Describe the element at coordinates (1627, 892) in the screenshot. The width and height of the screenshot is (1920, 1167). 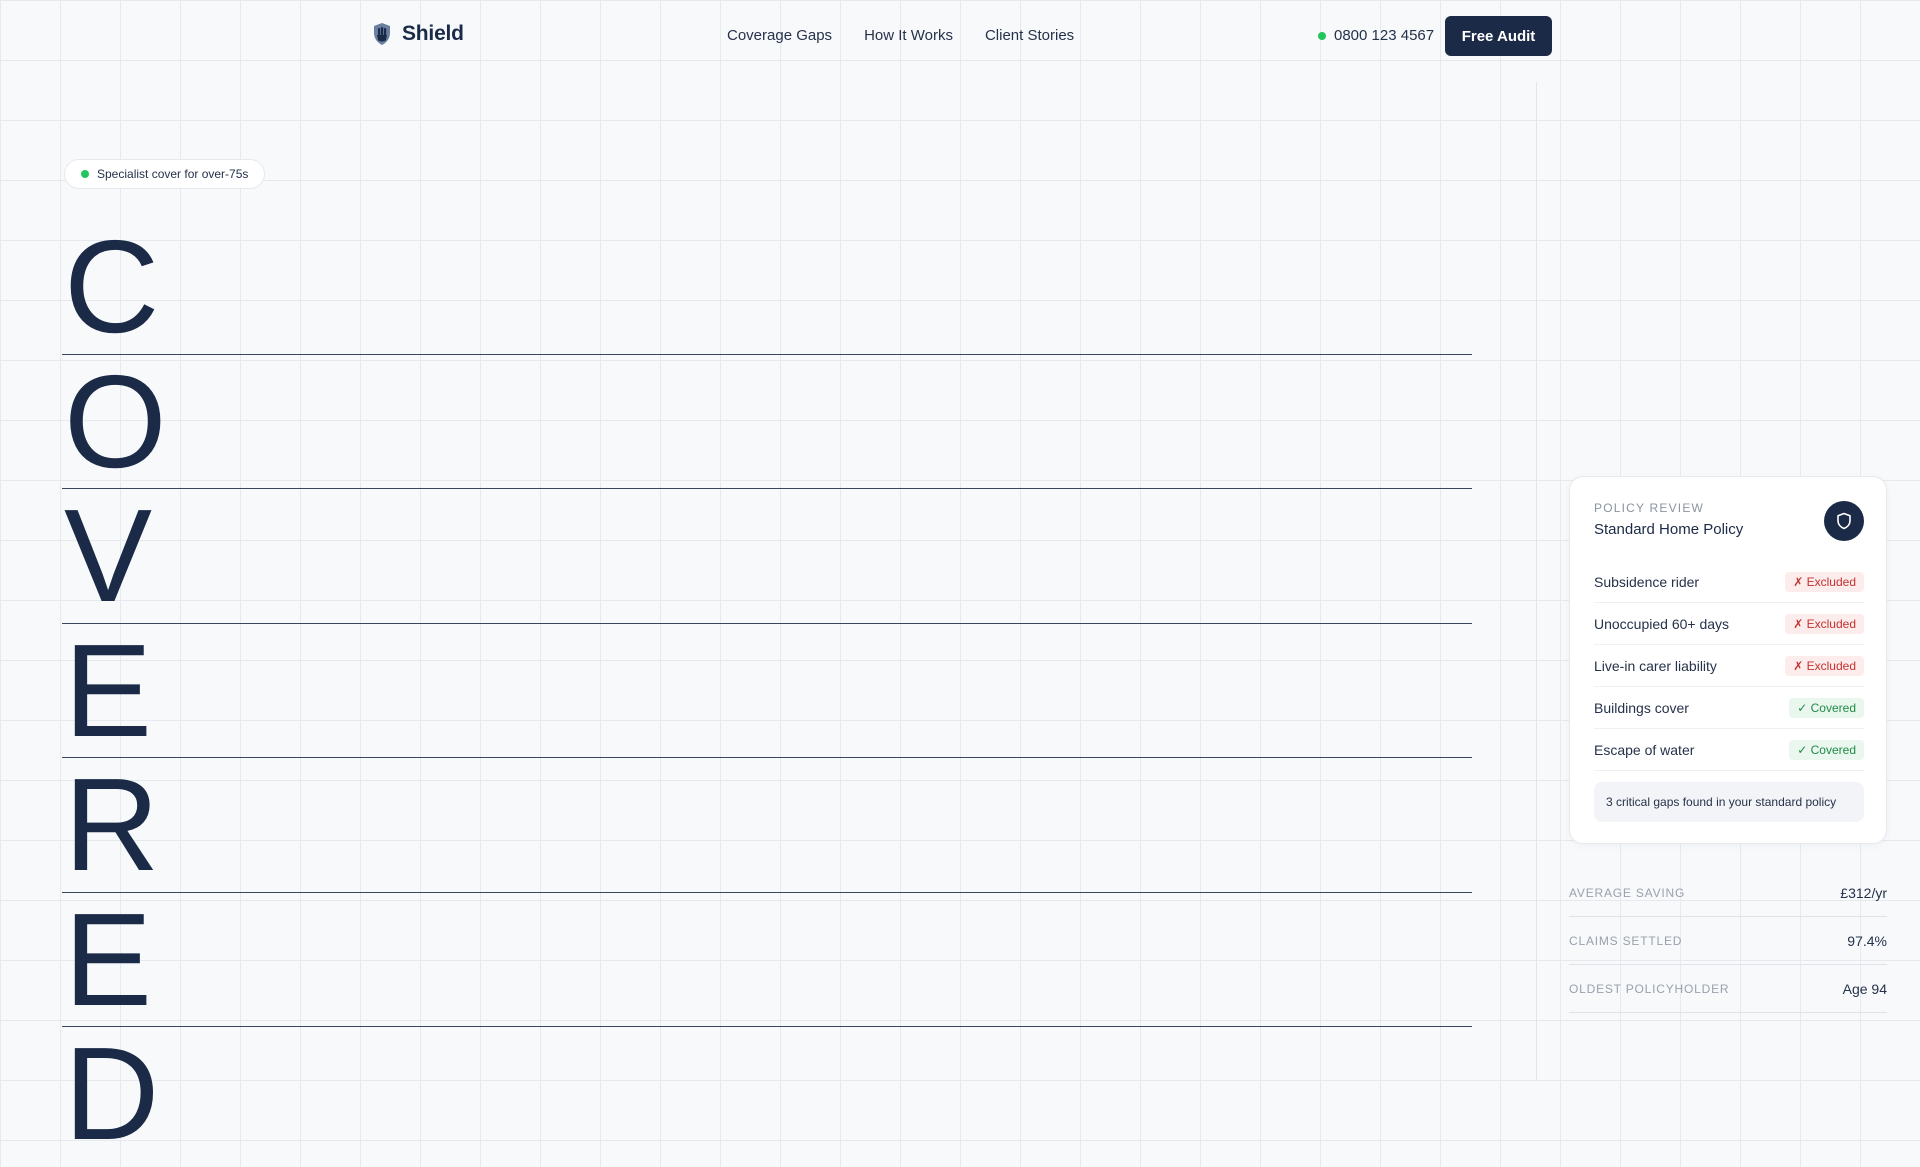
I see `stat-label: AVERAGE SAVING` at that location.